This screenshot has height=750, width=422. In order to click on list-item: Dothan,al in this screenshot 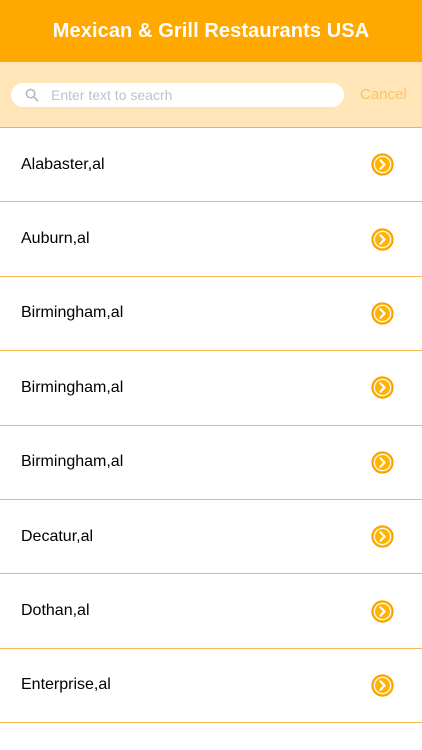, I will do `click(211, 611)`.